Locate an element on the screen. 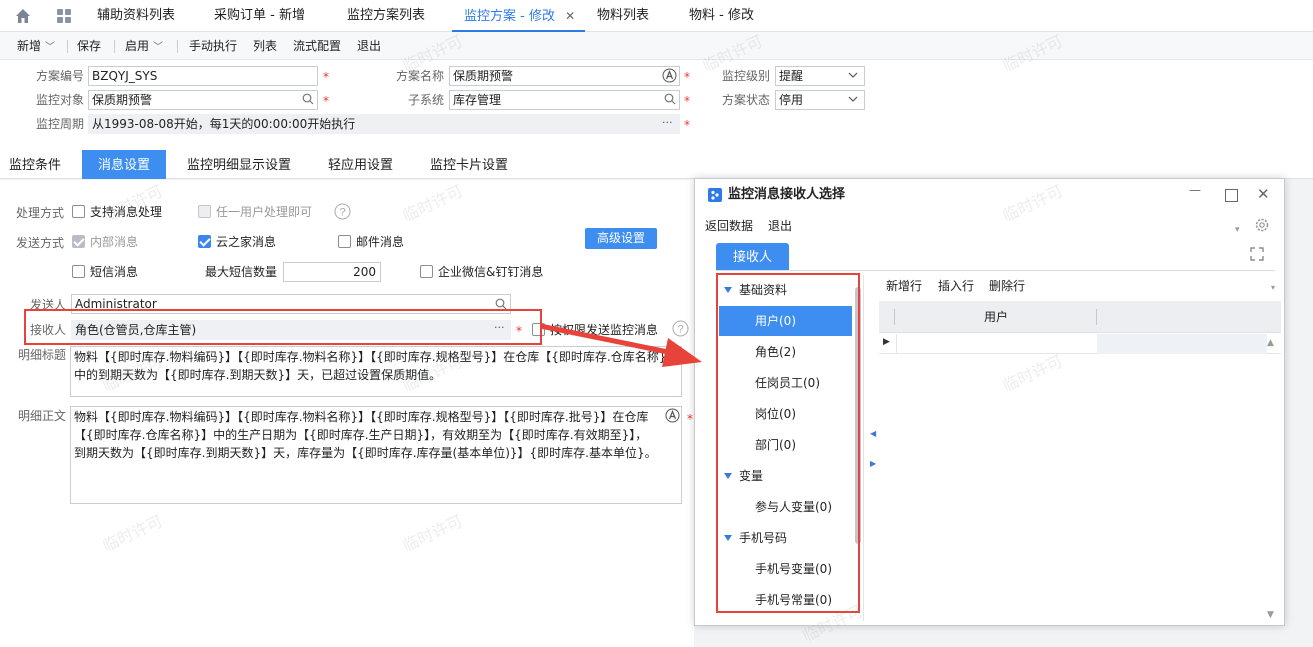 The width and height of the screenshot is (1313, 647). sms-label: 短信消息 is located at coordinates (114, 272).